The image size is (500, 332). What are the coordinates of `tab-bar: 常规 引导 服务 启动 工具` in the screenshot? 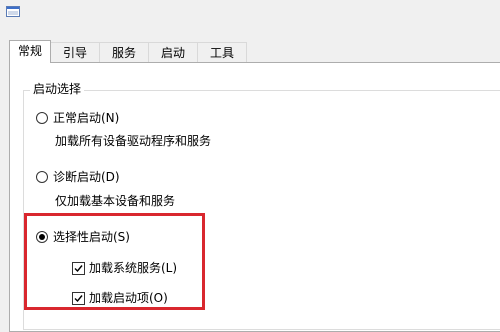 It's located at (254, 51).